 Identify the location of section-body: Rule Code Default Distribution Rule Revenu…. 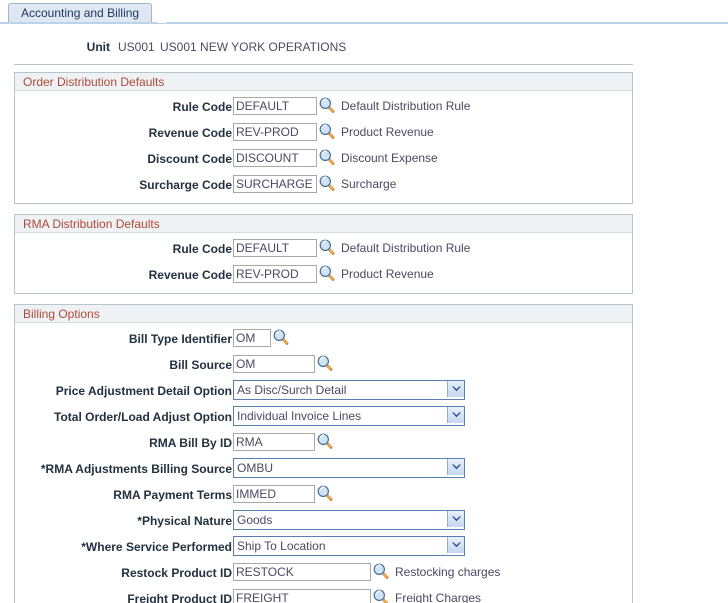
(323, 263).